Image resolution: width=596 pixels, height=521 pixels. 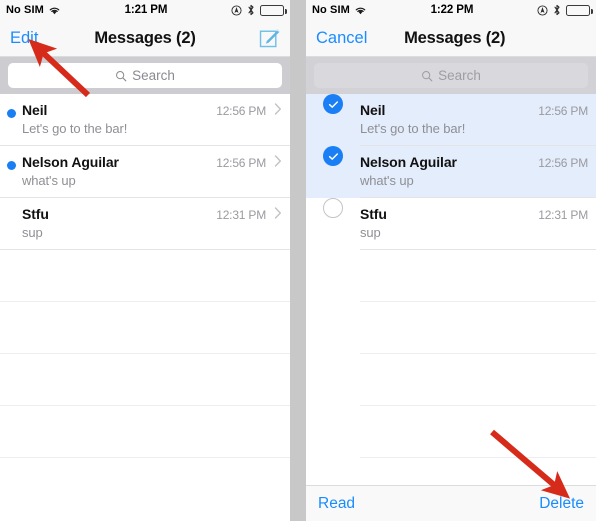 I want to click on read-button: Read, so click(x=336, y=504).